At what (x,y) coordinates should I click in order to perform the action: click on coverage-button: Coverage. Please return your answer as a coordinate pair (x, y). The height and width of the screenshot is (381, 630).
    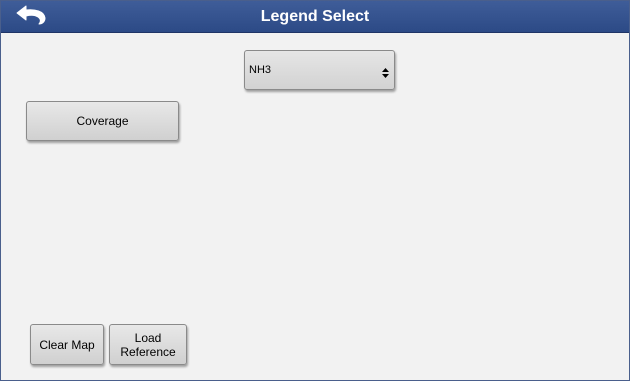
    Looking at the image, I should click on (102, 121).